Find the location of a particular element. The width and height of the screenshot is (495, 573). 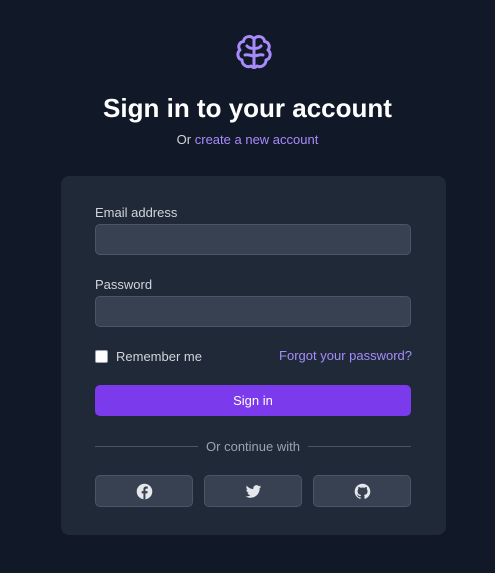

divider-text: Or continue with is located at coordinates (253, 446).